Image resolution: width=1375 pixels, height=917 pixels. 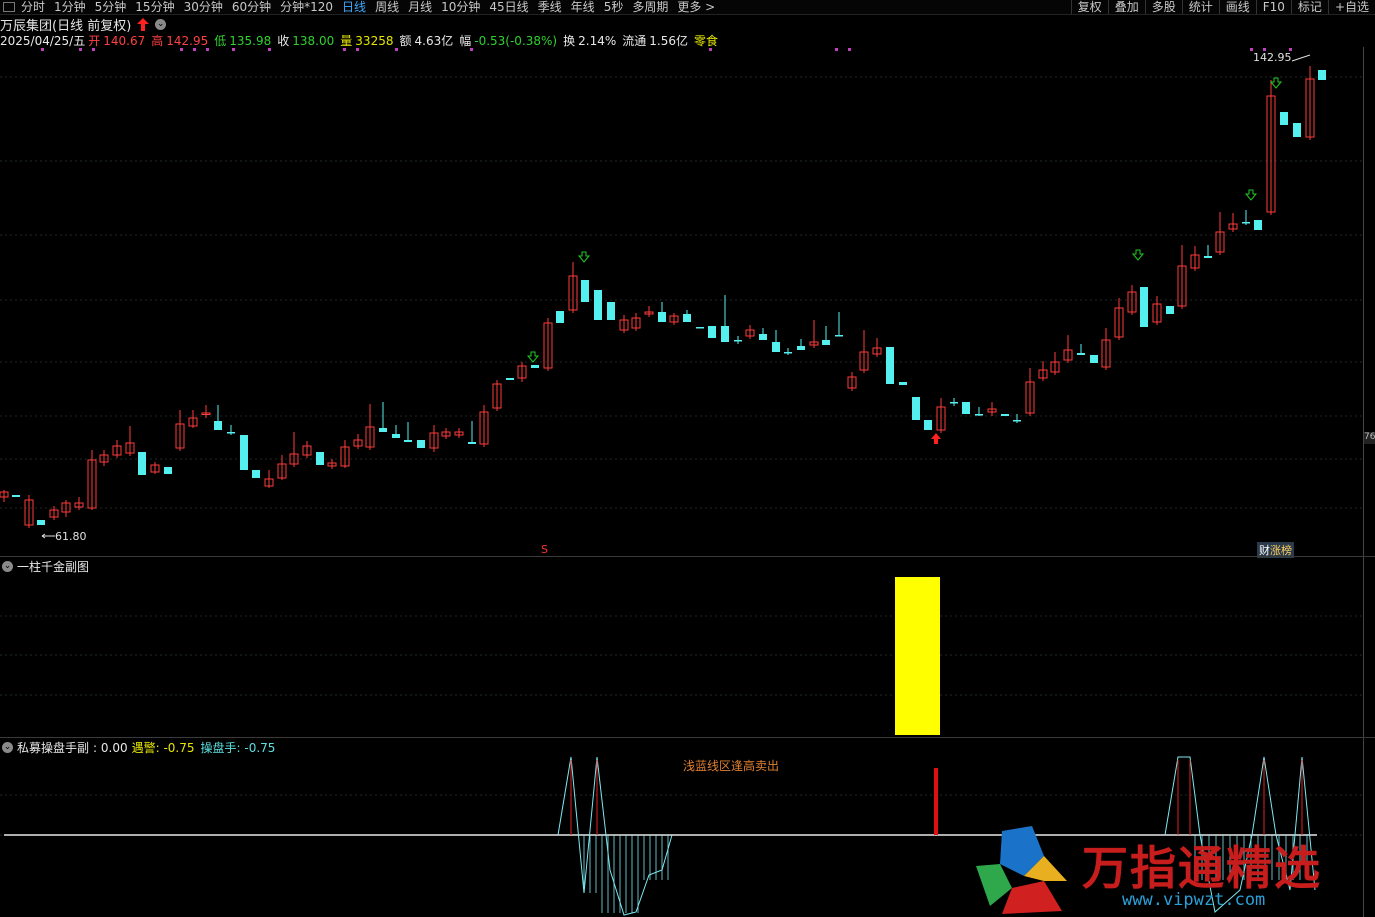 I want to click on watermark-text: 万指通精选, so click(x=1202, y=868).